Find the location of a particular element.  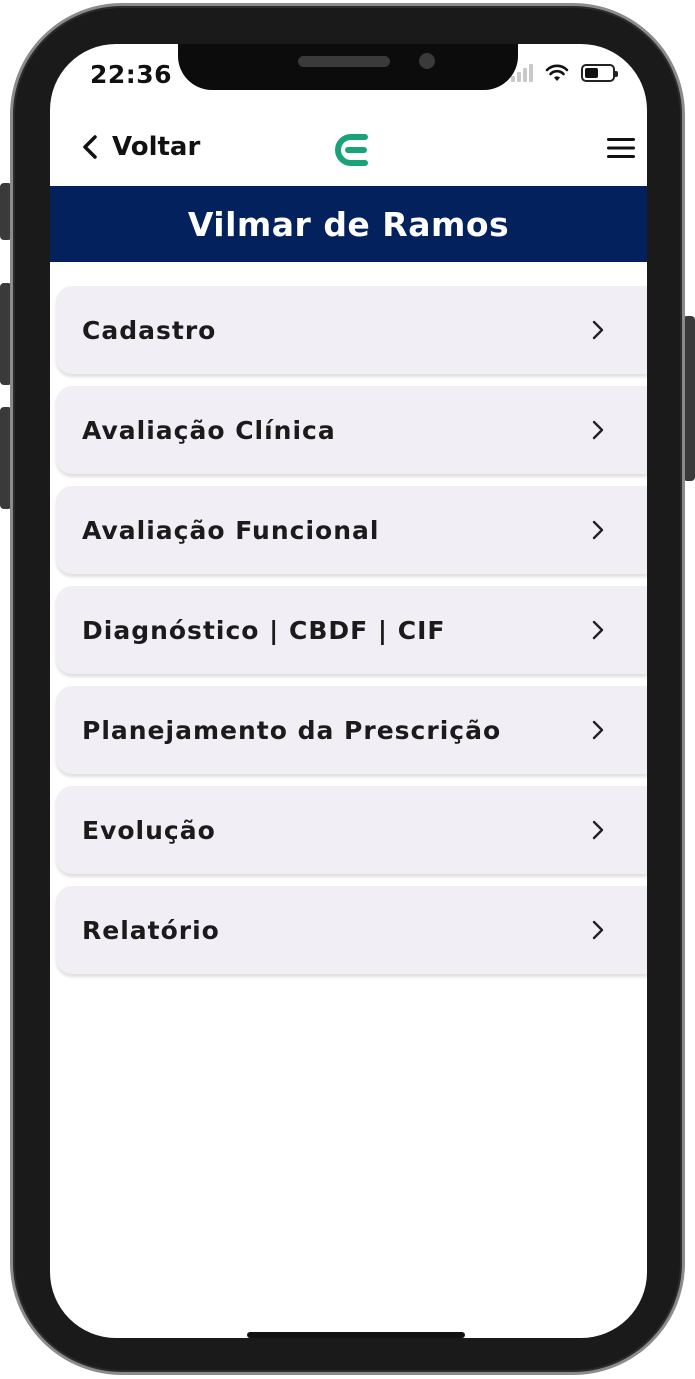

menu-item-planejamento: Planejamento da Prescrição is located at coordinates (351, 730).